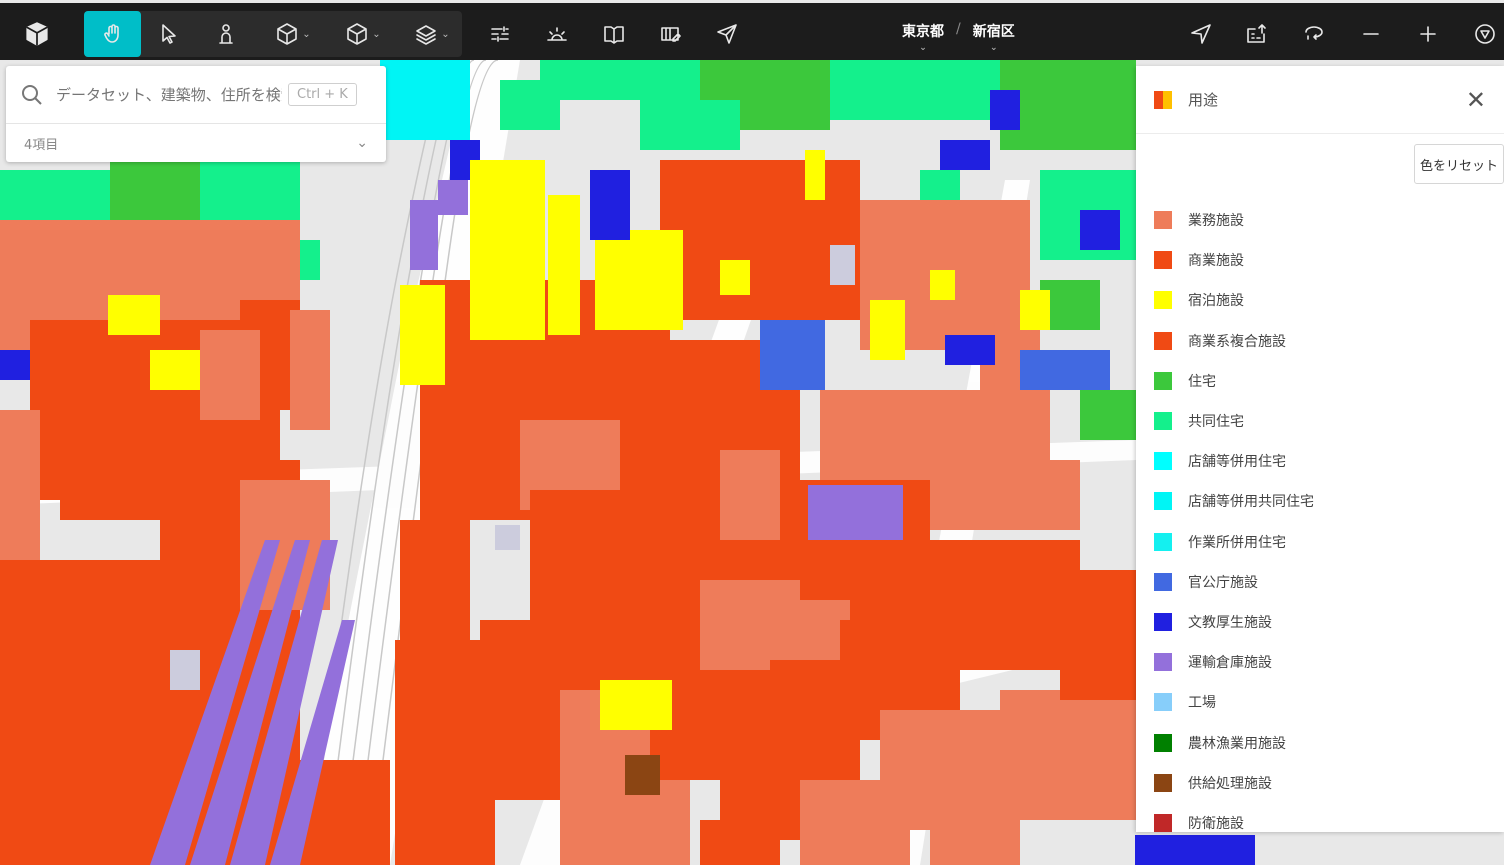  I want to click on cursor-arrow-icon, so click(169, 34).